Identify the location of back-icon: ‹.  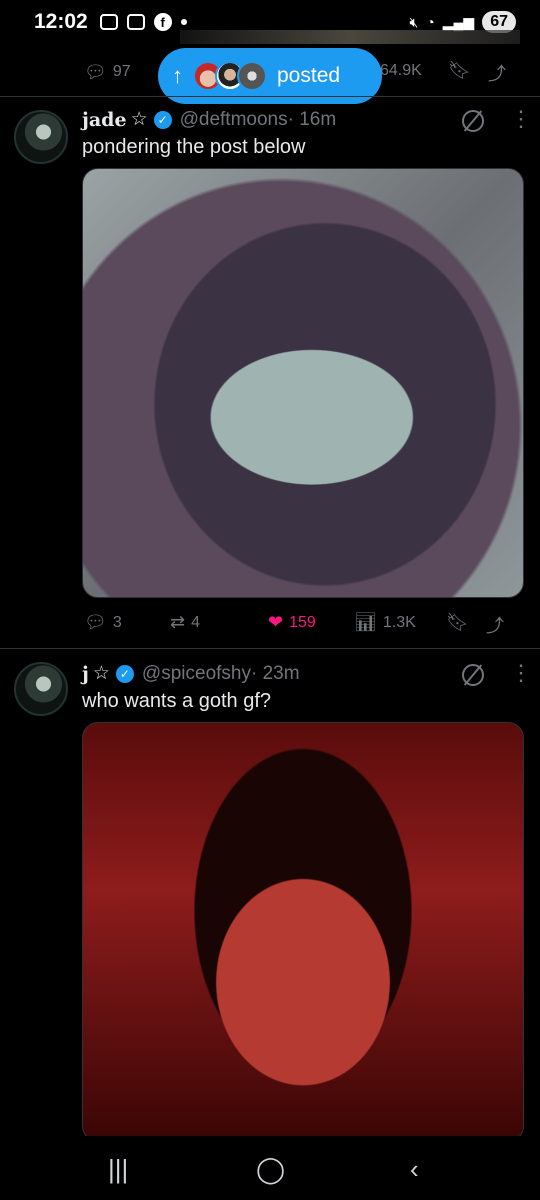
(414, 1169).